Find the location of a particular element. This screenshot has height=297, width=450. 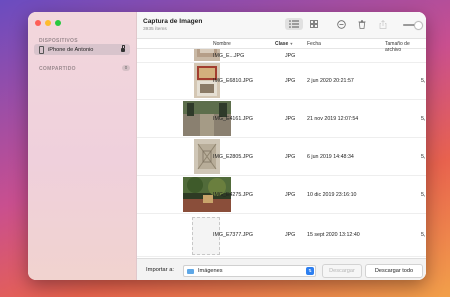

delete-button is located at coordinates (362, 24).